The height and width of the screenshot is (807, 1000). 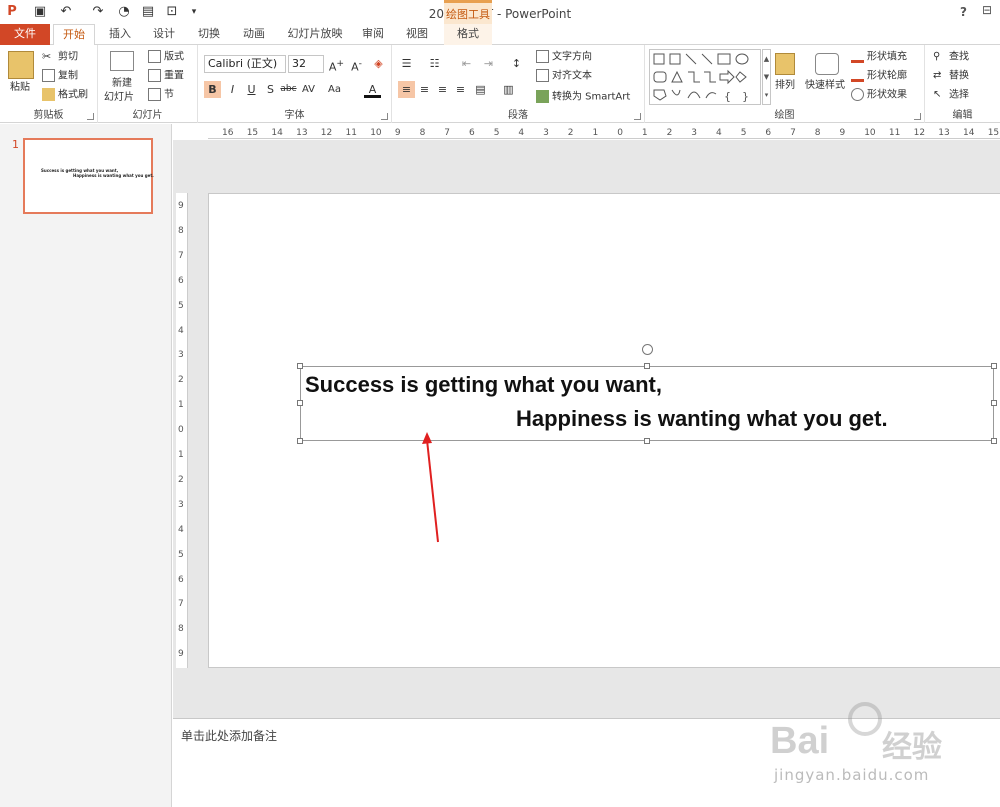 I want to click on increase-indent-icon: ⇥, so click(x=488, y=63).